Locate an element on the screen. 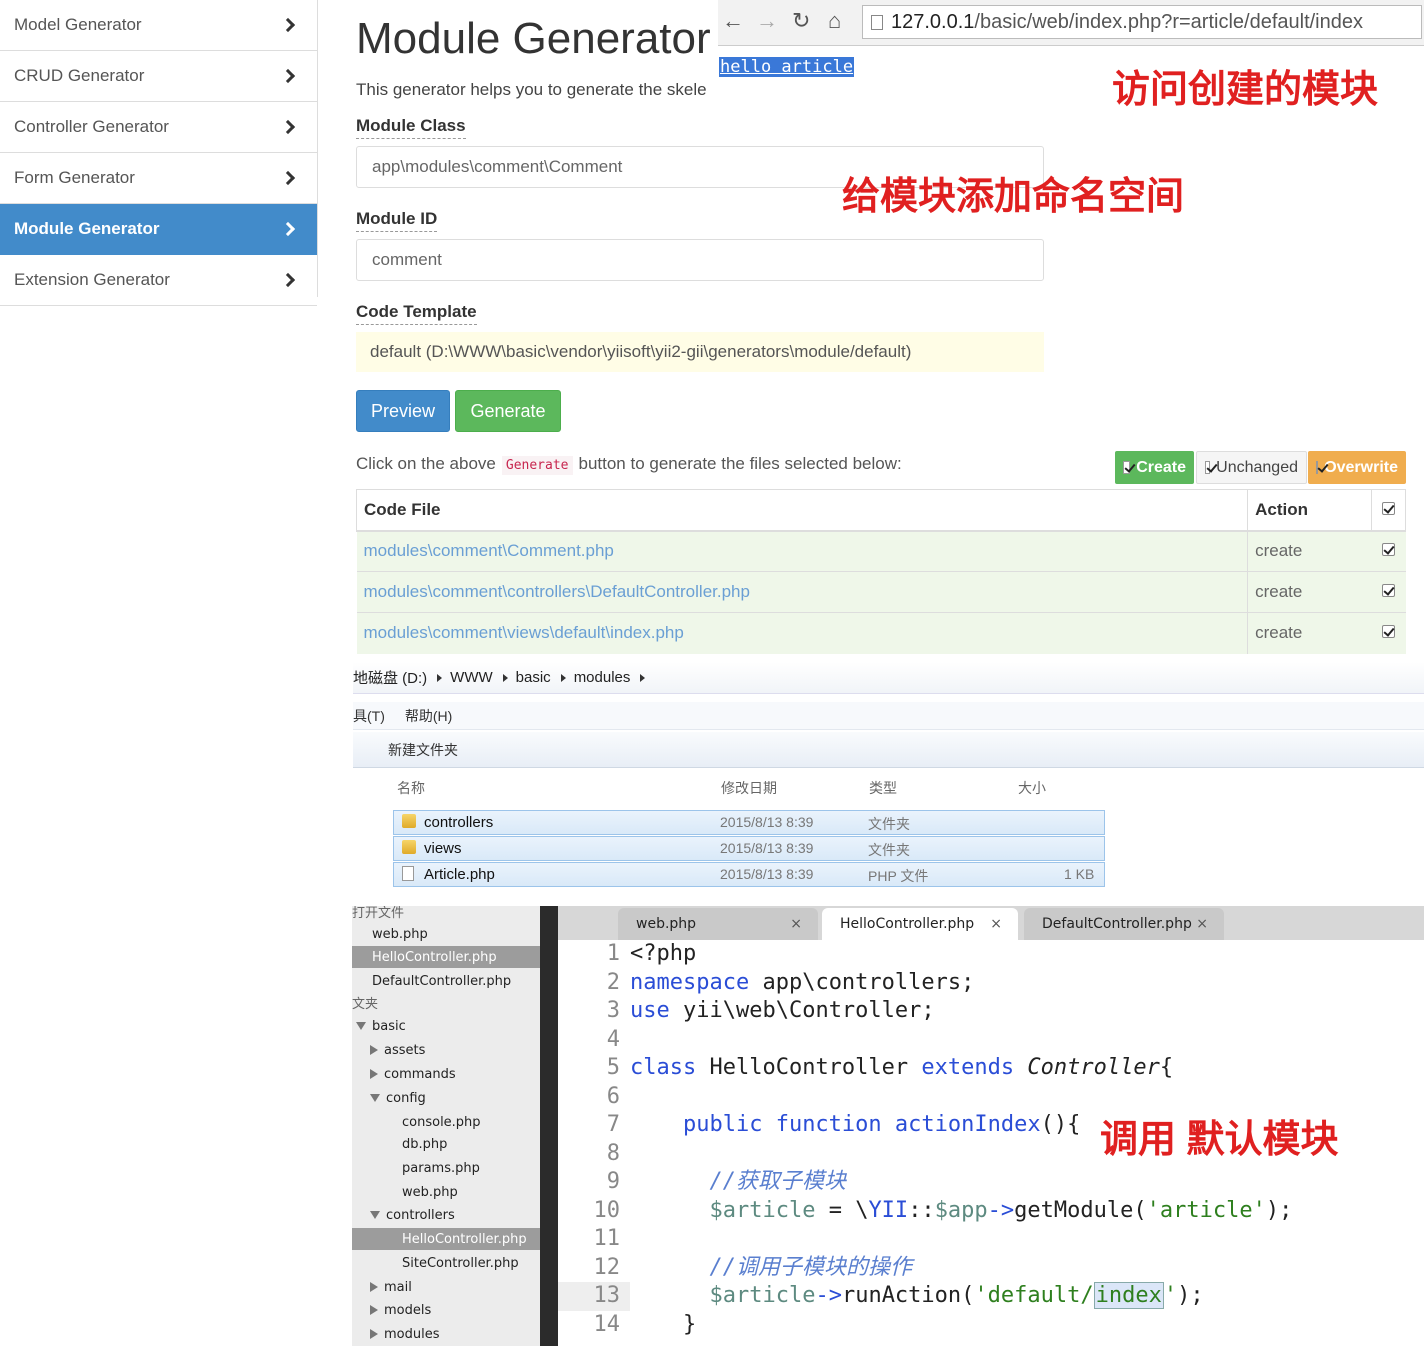 Image resolution: width=1424 pixels, height=1346 pixels. file-name: controllers is located at coordinates (459, 822).